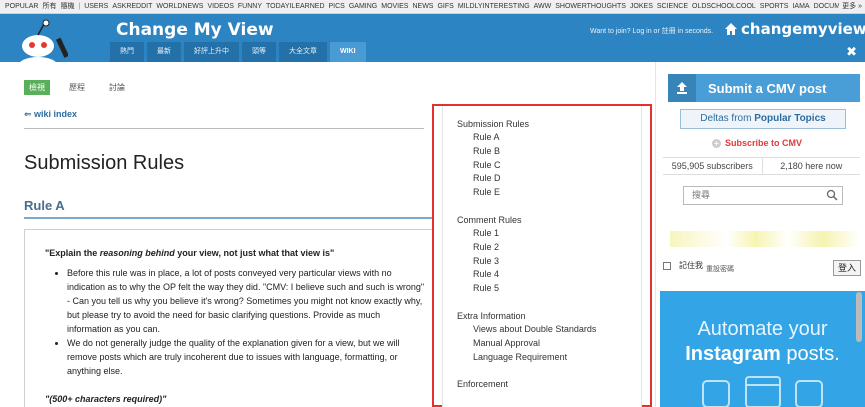 Image resolution: width=865 pixels, height=407 pixels. I want to click on submit-post-button: Submit a CMV post, so click(764, 88).